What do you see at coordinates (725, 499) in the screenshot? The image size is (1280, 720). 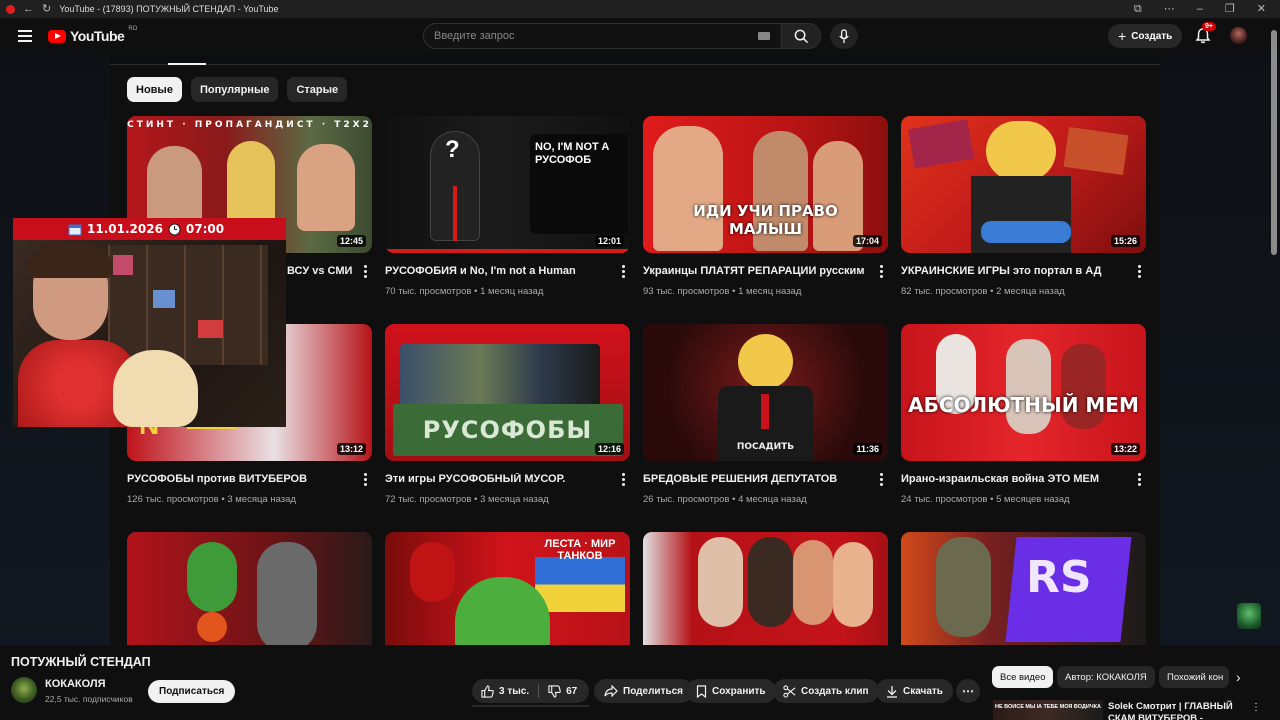 I see `video-meta: 26 тыс. просмотров • 4 месяца назад` at bounding box center [725, 499].